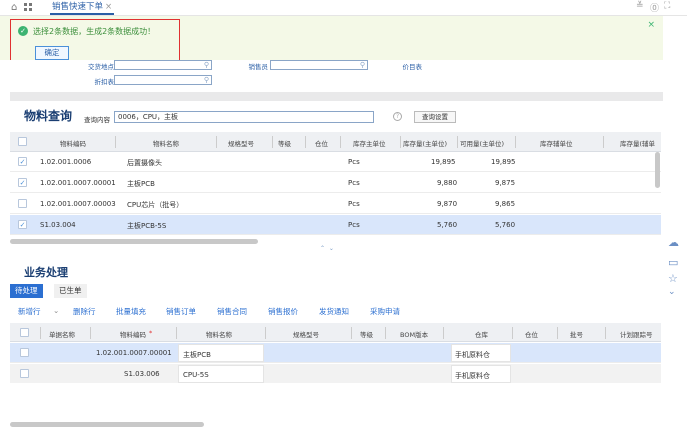  Describe the element at coordinates (651, 25) in the screenshot. I see `notification-close-icon: ×` at that location.